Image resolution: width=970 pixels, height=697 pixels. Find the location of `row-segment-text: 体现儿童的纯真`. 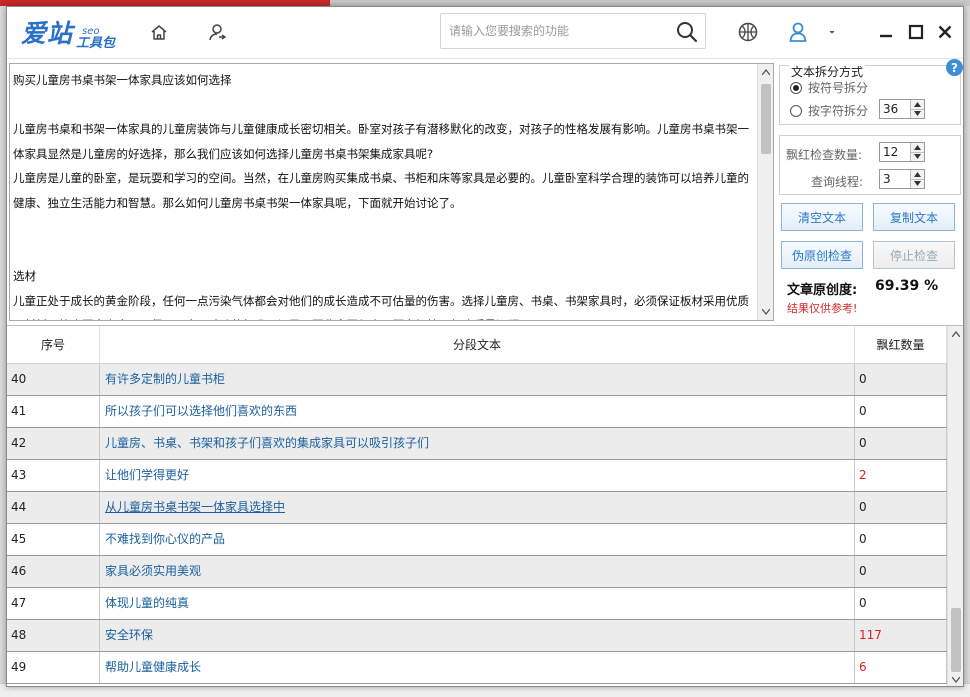

row-segment-text: 体现儿童的纯真 is located at coordinates (477, 603).